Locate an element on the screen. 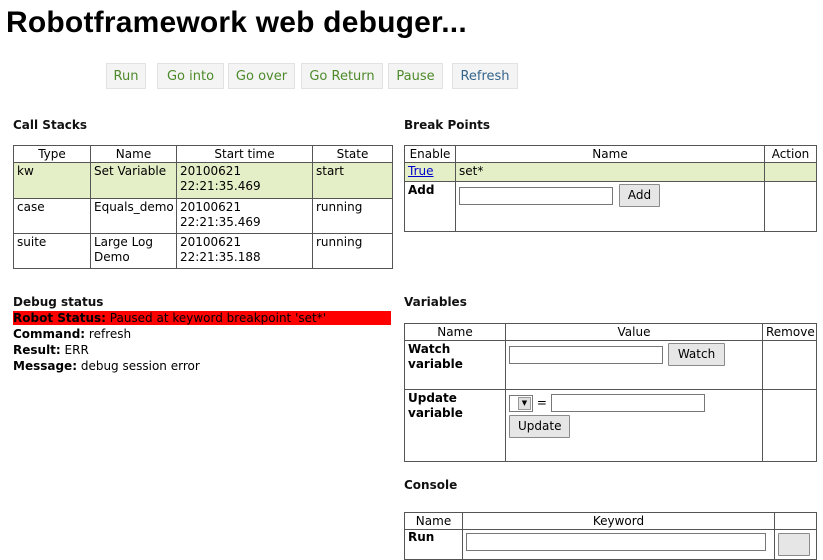  update-variable-label: Update variable is located at coordinates (455, 425).